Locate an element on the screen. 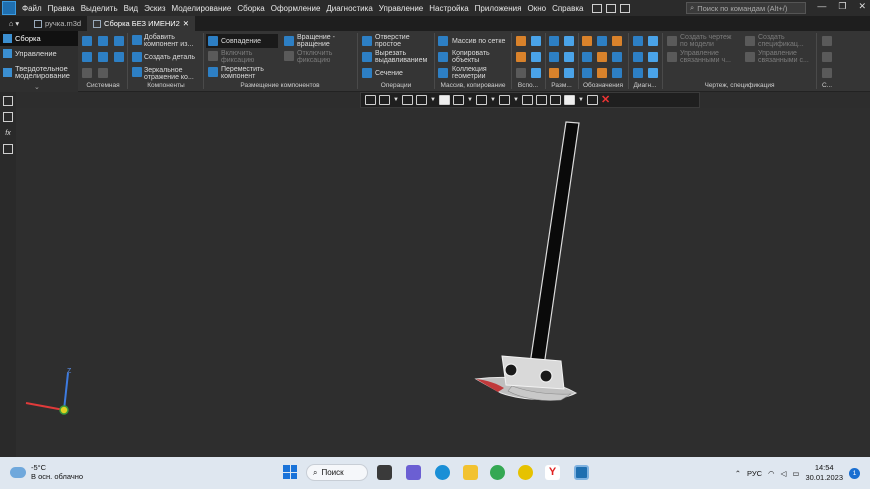 The height and width of the screenshot is (489, 870). explode-icon is located at coordinates (527, 100).